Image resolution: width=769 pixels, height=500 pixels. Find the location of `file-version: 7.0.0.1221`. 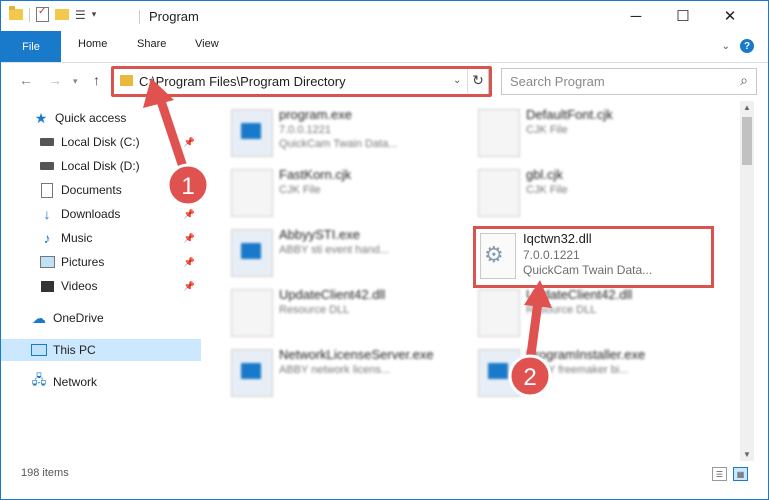

file-version: 7.0.0.1221 is located at coordinates (551, 255).